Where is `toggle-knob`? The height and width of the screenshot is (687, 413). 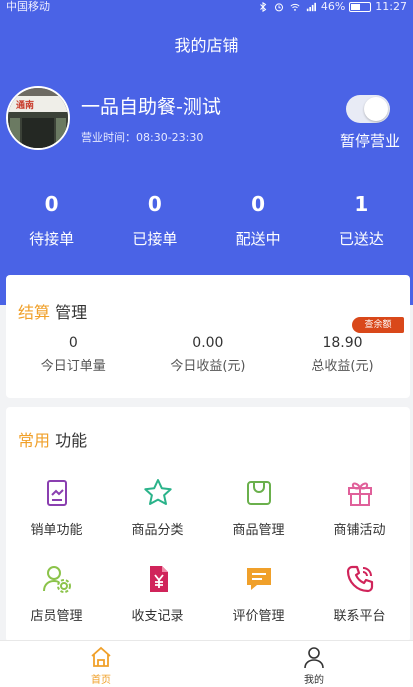 toggle-knob is located at coordinates (376, 109).